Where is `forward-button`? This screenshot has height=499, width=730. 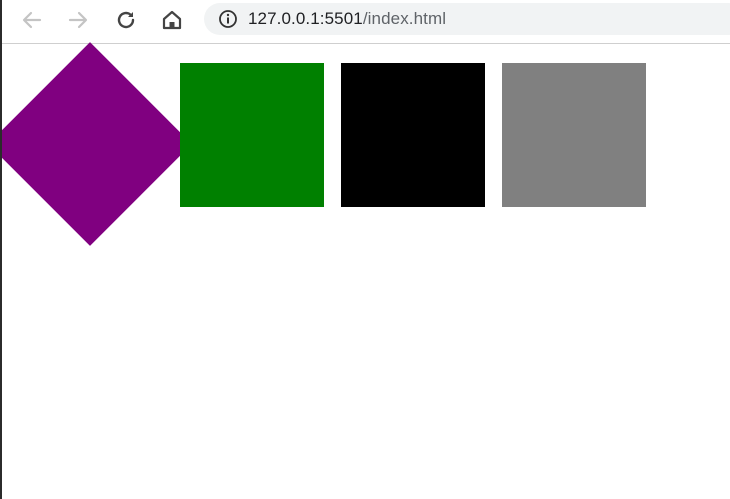
forward-button is located at coordinates (78, 20).